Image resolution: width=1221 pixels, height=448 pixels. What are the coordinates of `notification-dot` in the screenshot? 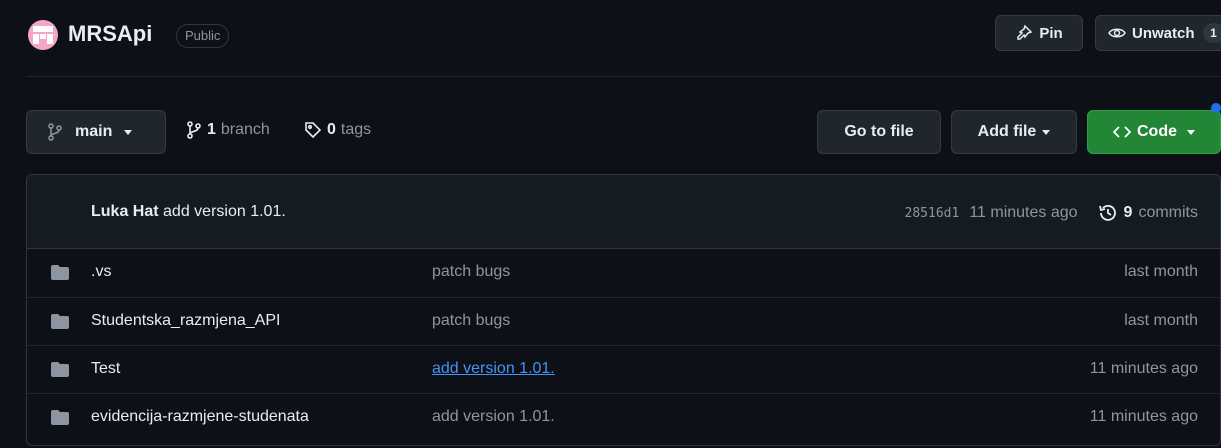 It's located at (1216, 108).